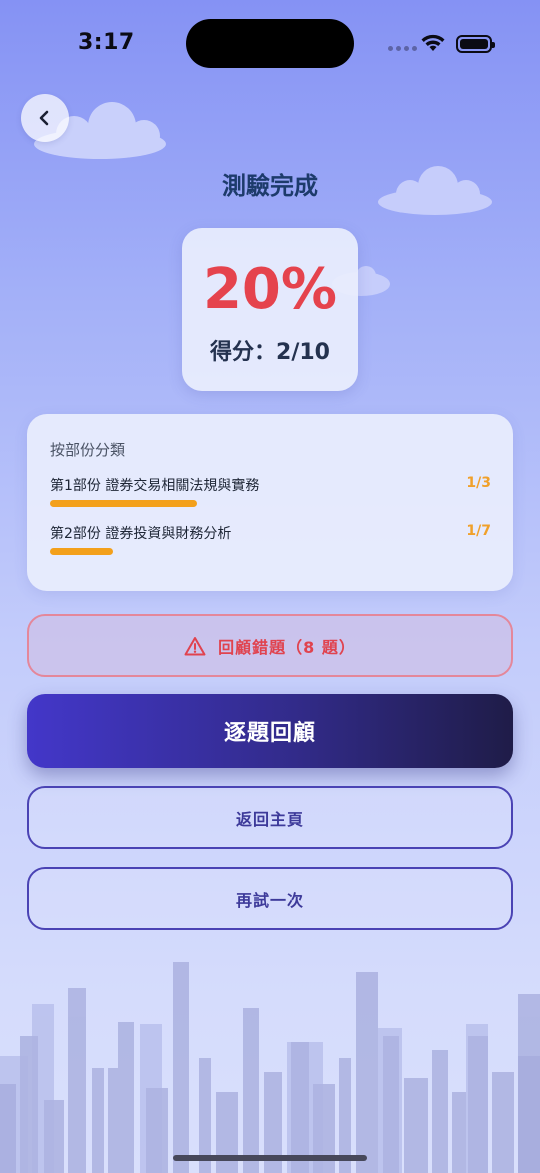  Describe the element at coordinates (270, 352) in the screenshot. I see `score-text: 得分：2/10` at that location.